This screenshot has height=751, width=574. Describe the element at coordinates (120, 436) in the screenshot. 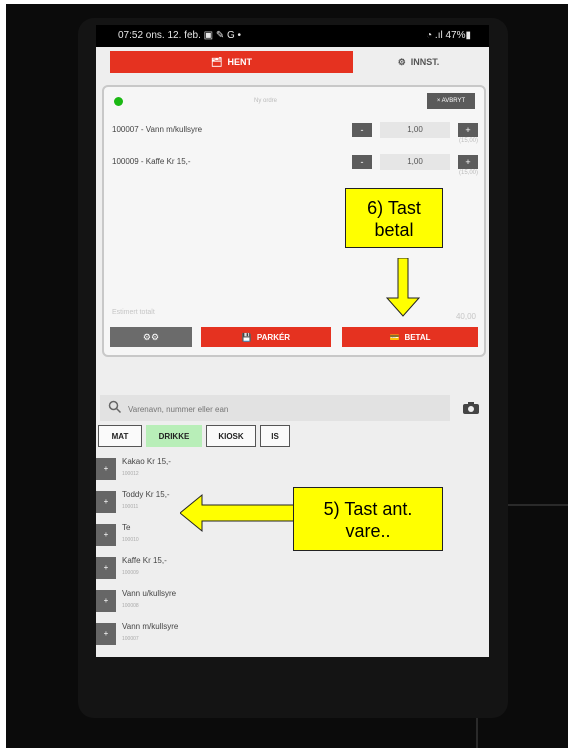

I see `category-mat: MAT` at that location.